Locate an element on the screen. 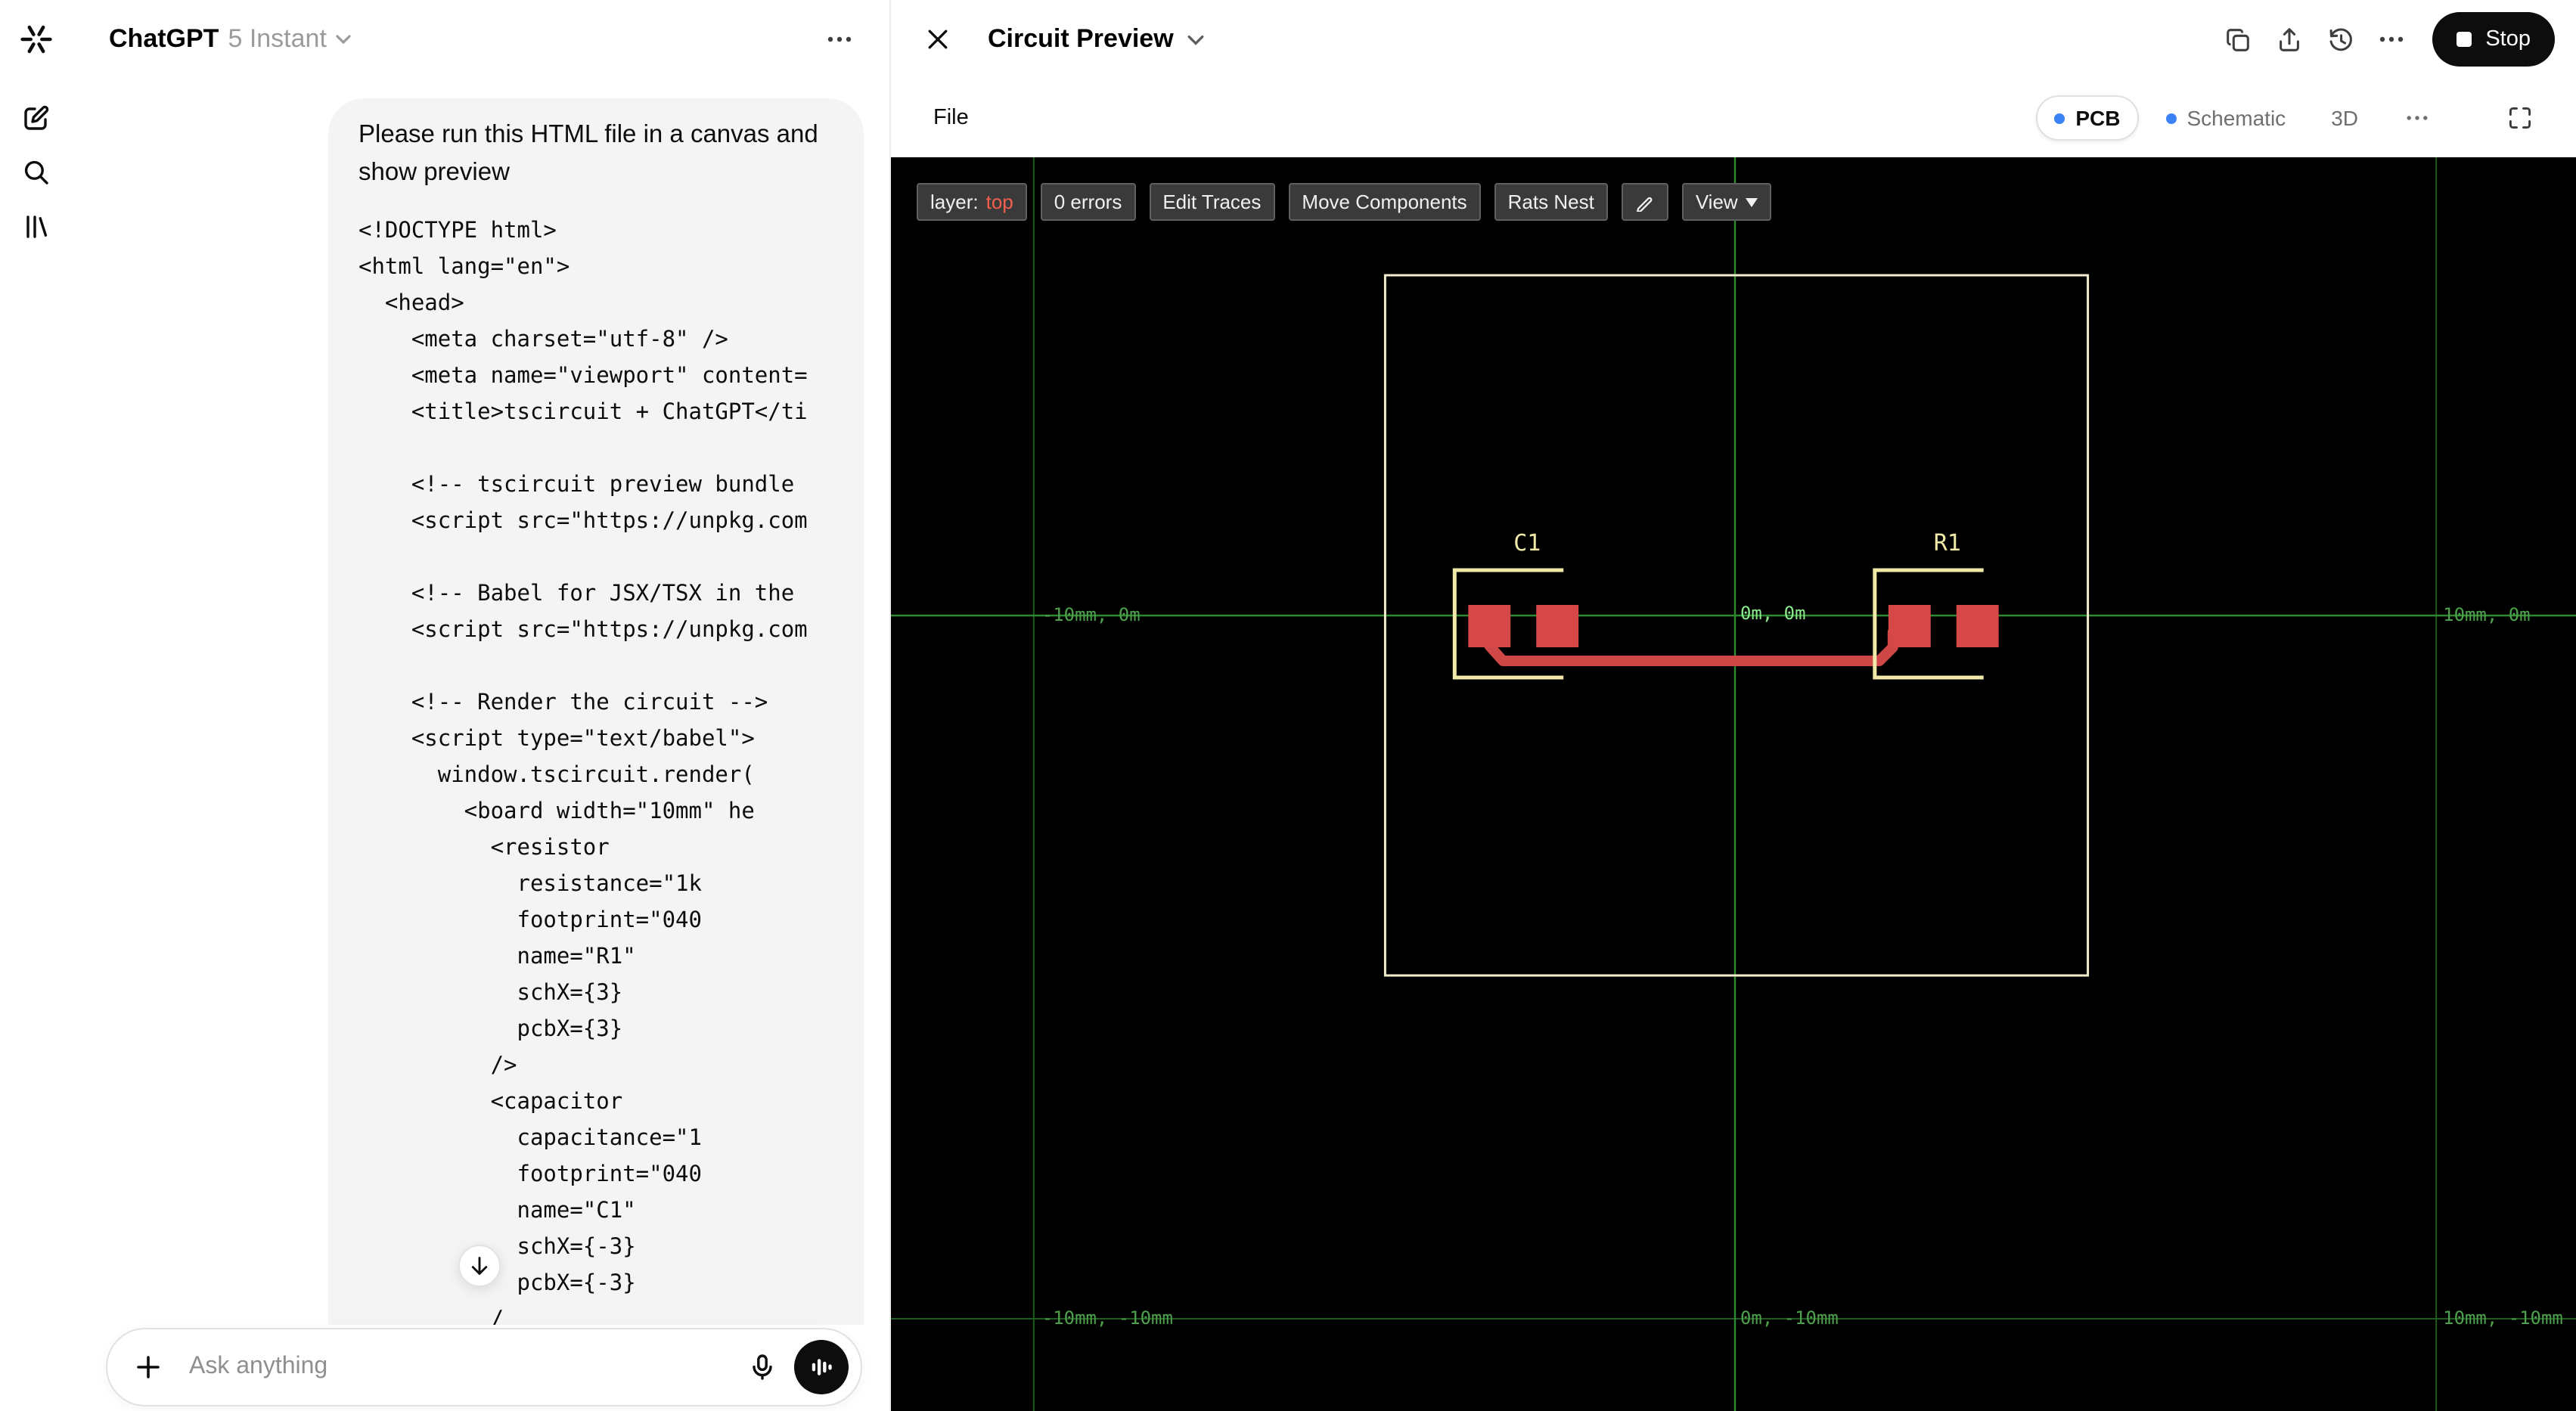 The image size is (2576, 1411). stop-label: Stop is located at coordinates (2508, 39).